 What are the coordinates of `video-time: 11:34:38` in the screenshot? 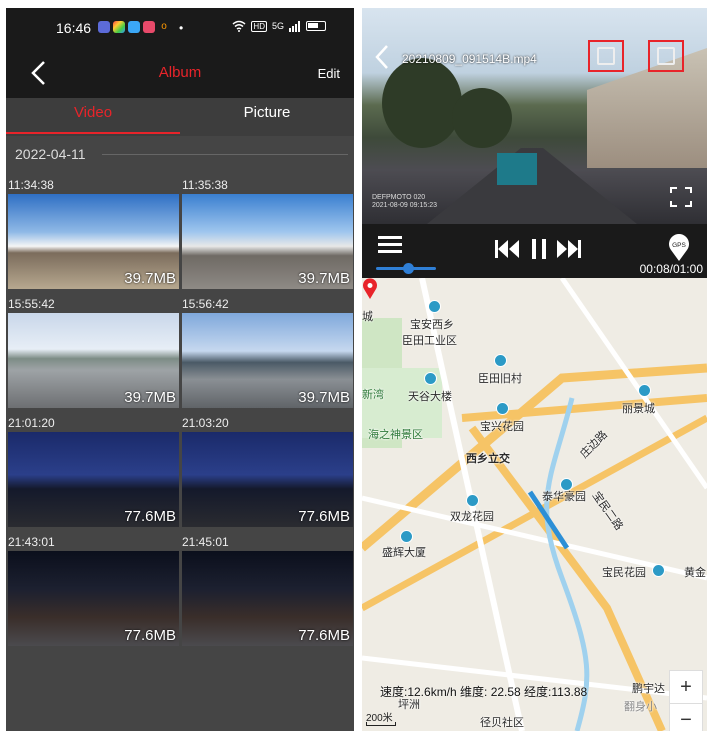 It's located at (31, 185).